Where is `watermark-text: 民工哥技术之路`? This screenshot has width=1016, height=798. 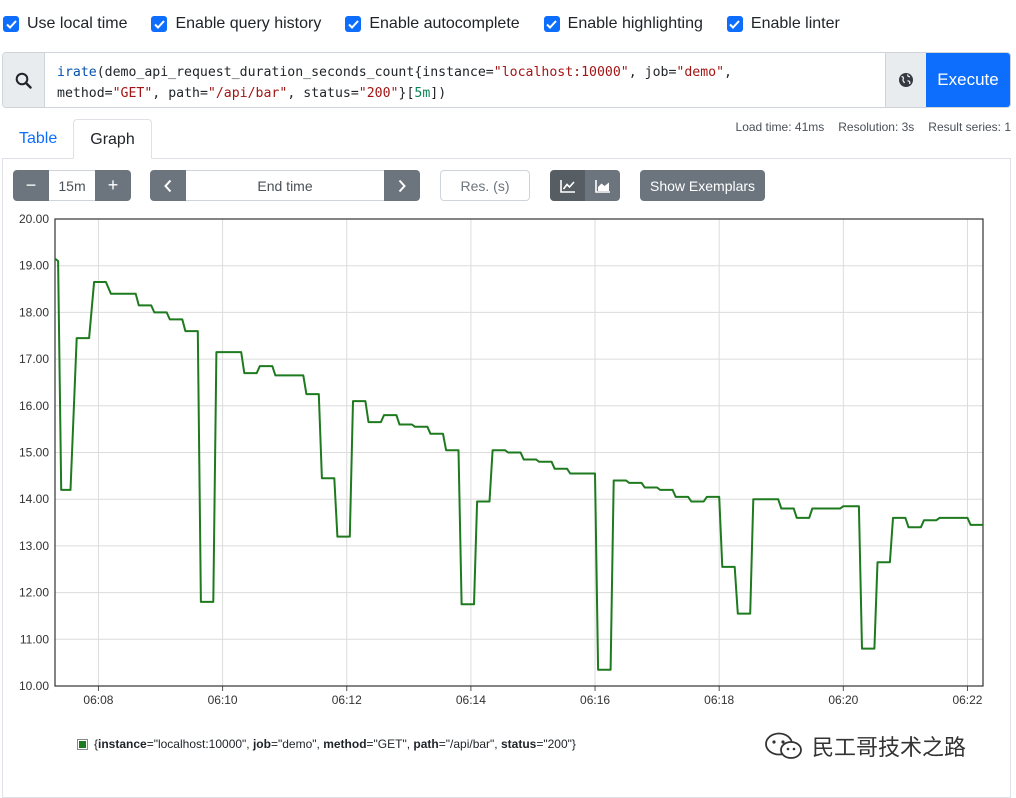
watermark-text: 民工哥技术之路 is located at coordinates (889, 748).